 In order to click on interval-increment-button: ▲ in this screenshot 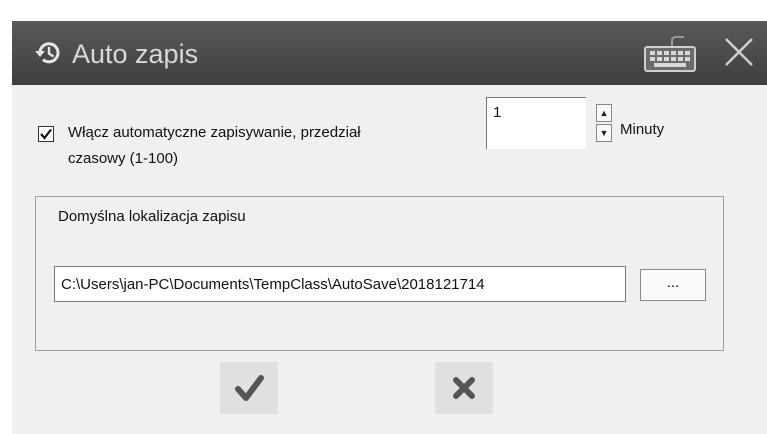, I will do `click(604, 113)`.